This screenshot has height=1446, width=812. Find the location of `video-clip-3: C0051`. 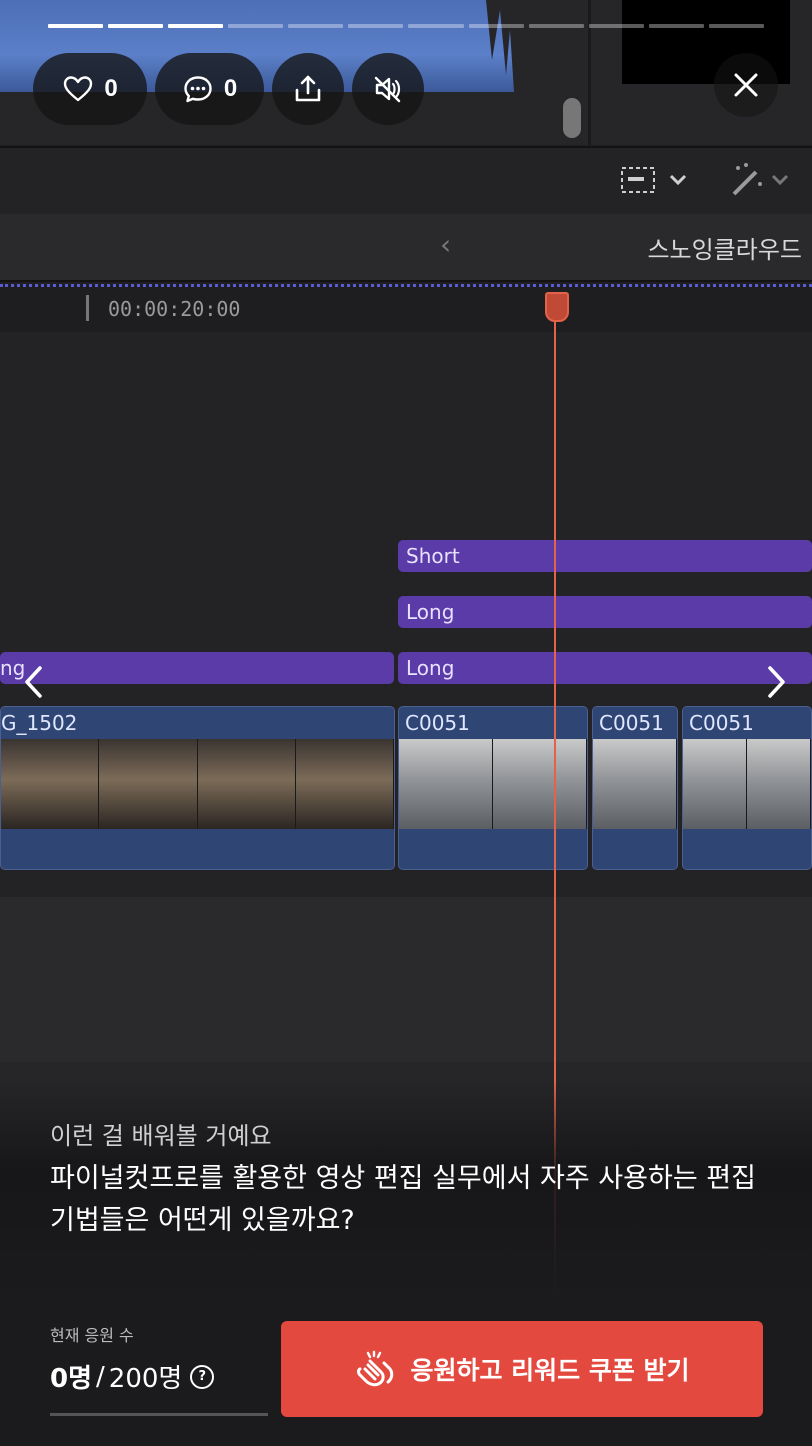

video-clip-3: C0051 is located at coordinates (747, 788).